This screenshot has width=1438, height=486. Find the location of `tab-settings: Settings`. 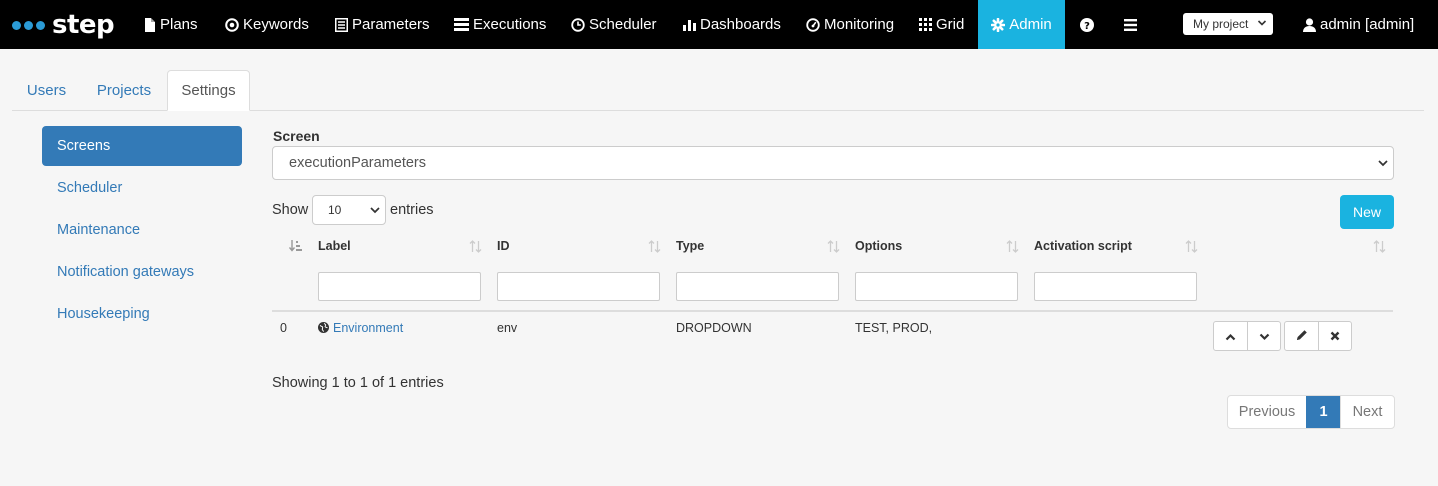

tab-settings: Settings is located at coordinates (208, 90).